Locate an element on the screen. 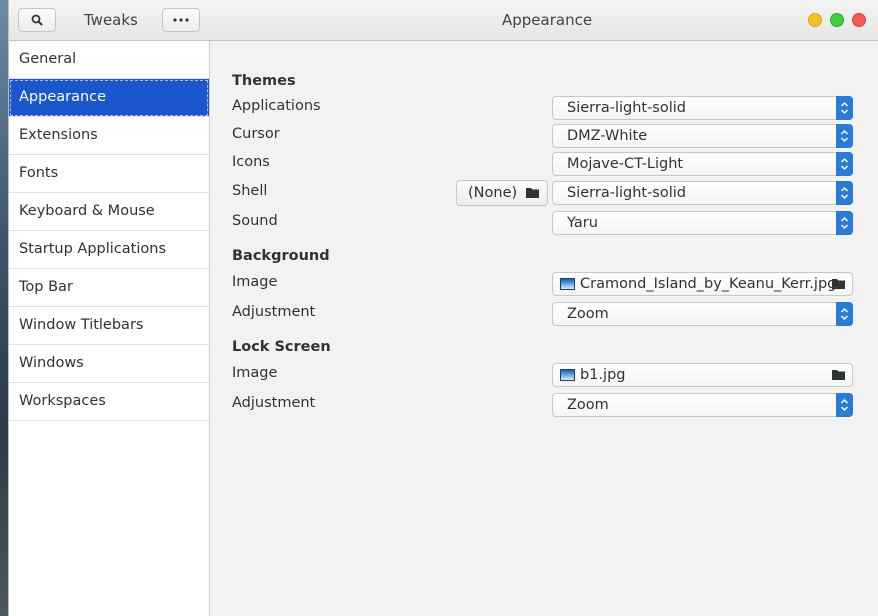 The image size is (878, 616). background-image-file-button: Cramond_Island_by_Keanu_Kerr.jpg is located at coordinates (702, 284).